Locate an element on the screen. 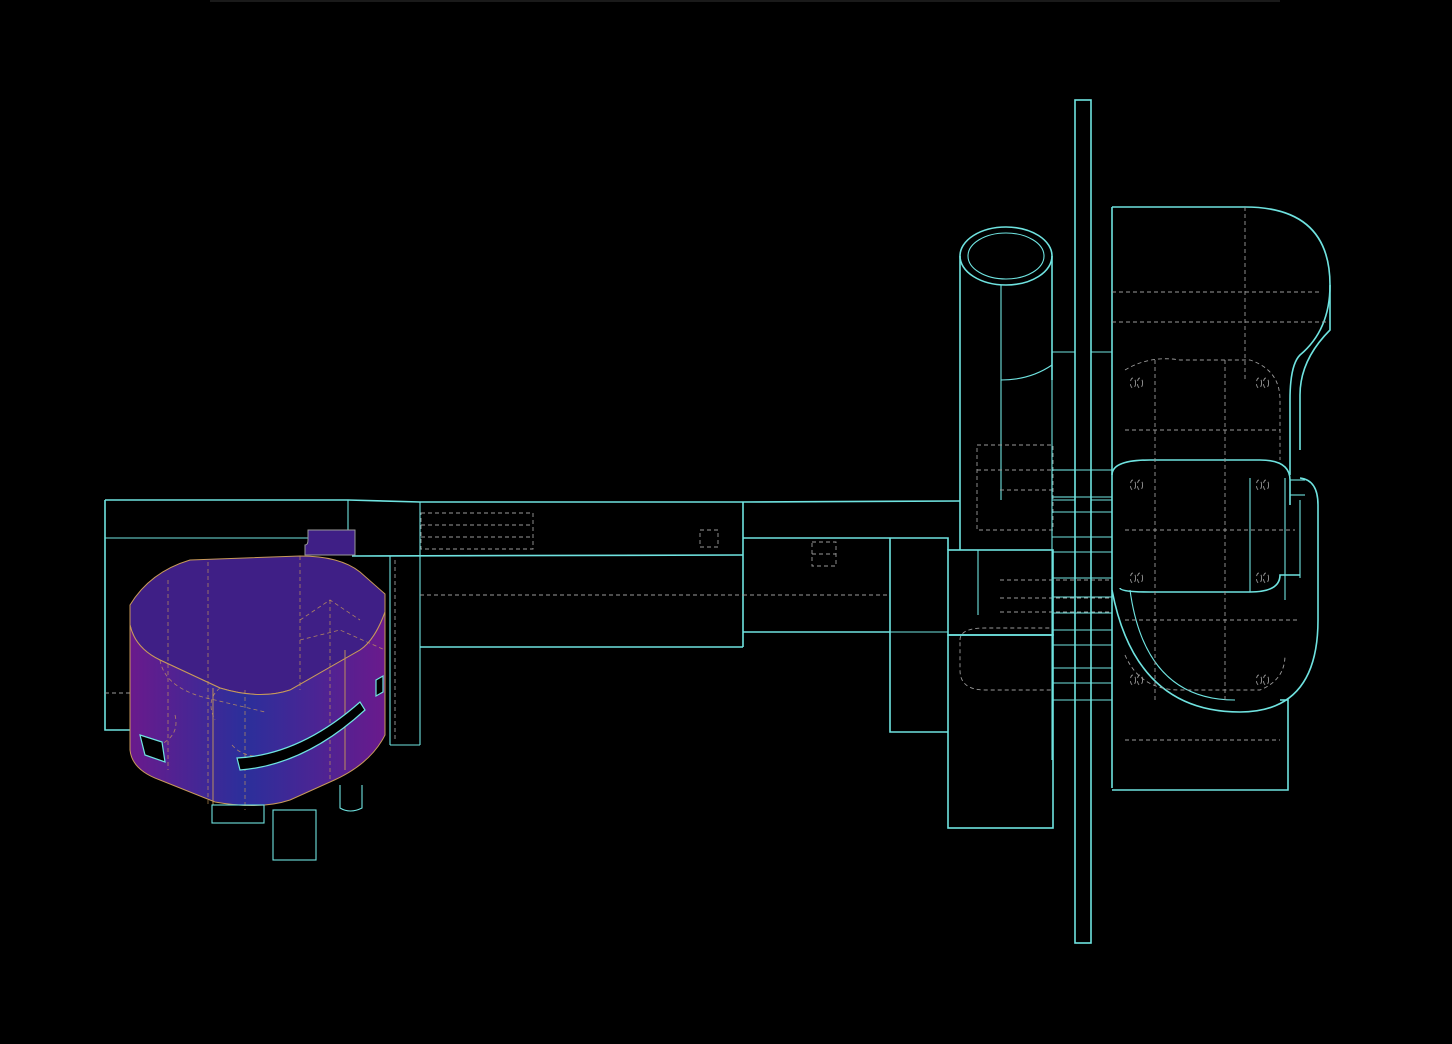 The height and width of the screenshot is (1044, 1452). mount-block is located at coordinates (1028, 636).